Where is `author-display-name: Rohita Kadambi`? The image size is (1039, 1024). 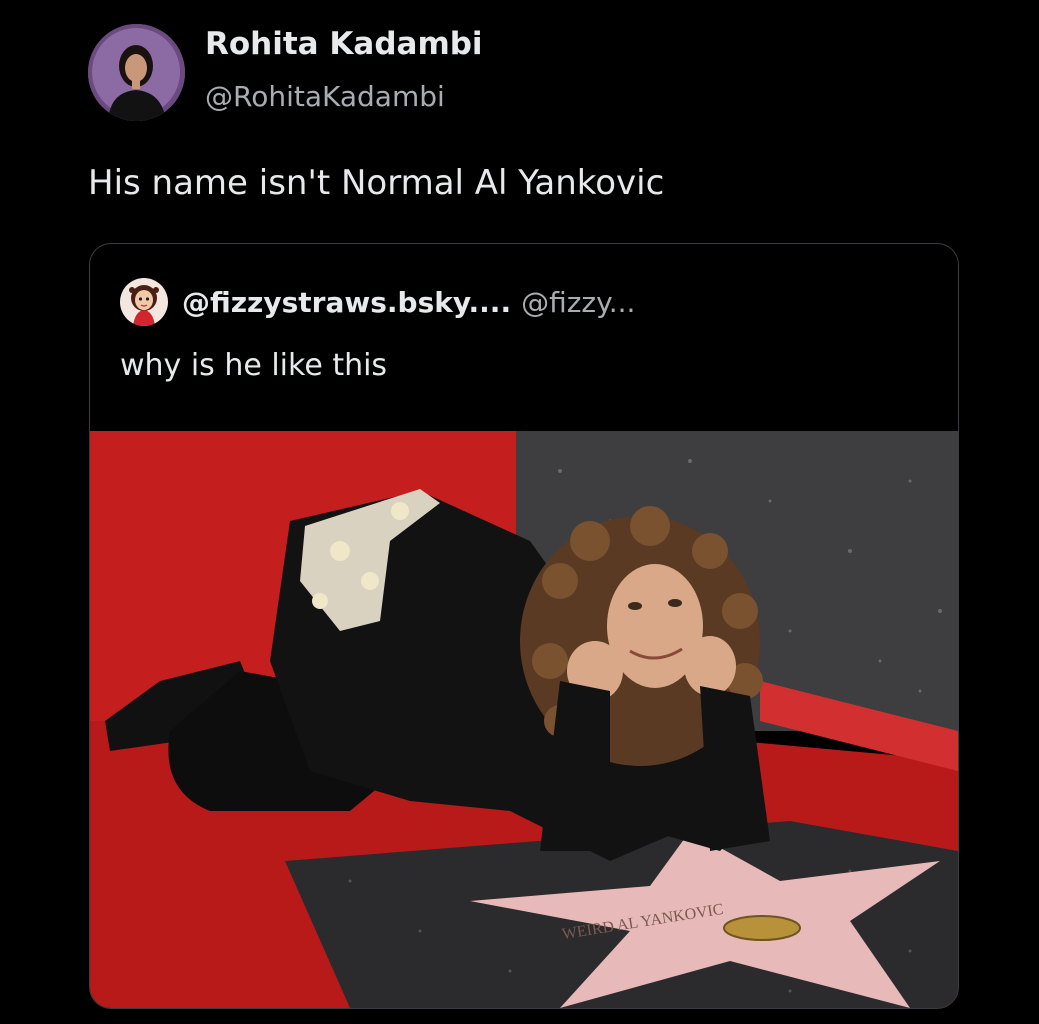
author-display-name: Rohita Kadambi is located at coordinates (344, 44).